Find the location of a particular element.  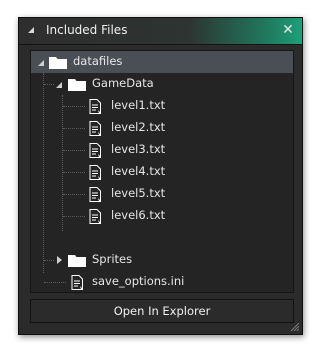

tree-item-file: level5.txt is located at coordinates (162, 194).